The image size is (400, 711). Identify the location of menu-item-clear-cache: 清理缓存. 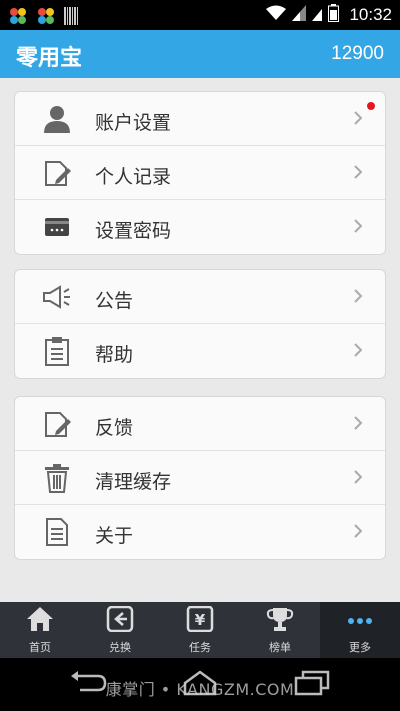
(200, 478).